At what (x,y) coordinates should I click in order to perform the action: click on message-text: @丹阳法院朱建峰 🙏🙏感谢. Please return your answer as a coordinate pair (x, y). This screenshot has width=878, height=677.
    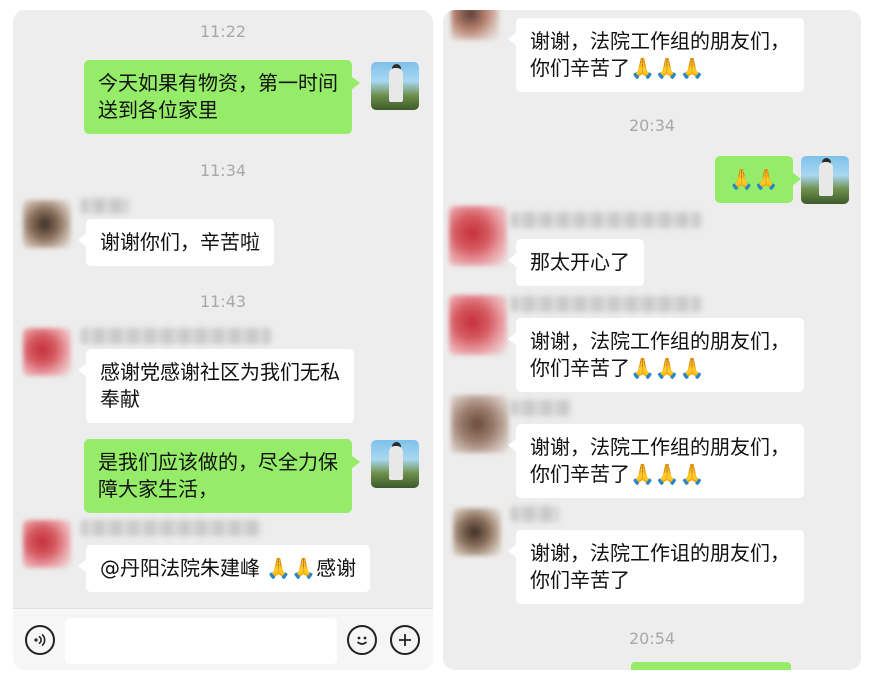
    Looking at the image, I should click on (228, 568).